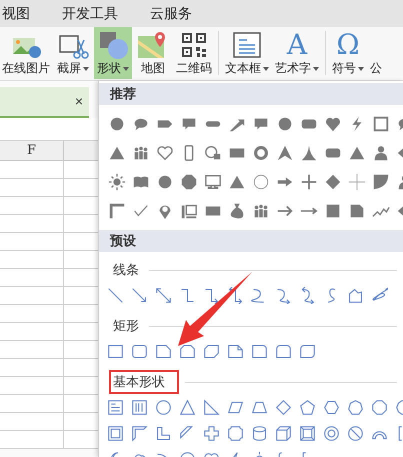 This screenshot has width=403, height=457. Describe the element at coordinates (171, 13) in the screenshot. I see `menu-item: 云服务` at that location.